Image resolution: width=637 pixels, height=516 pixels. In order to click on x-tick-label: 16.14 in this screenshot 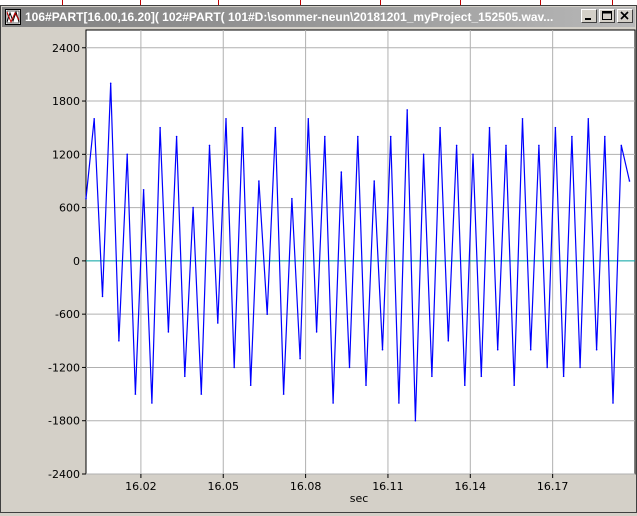, I will do `click(471, 486)`.